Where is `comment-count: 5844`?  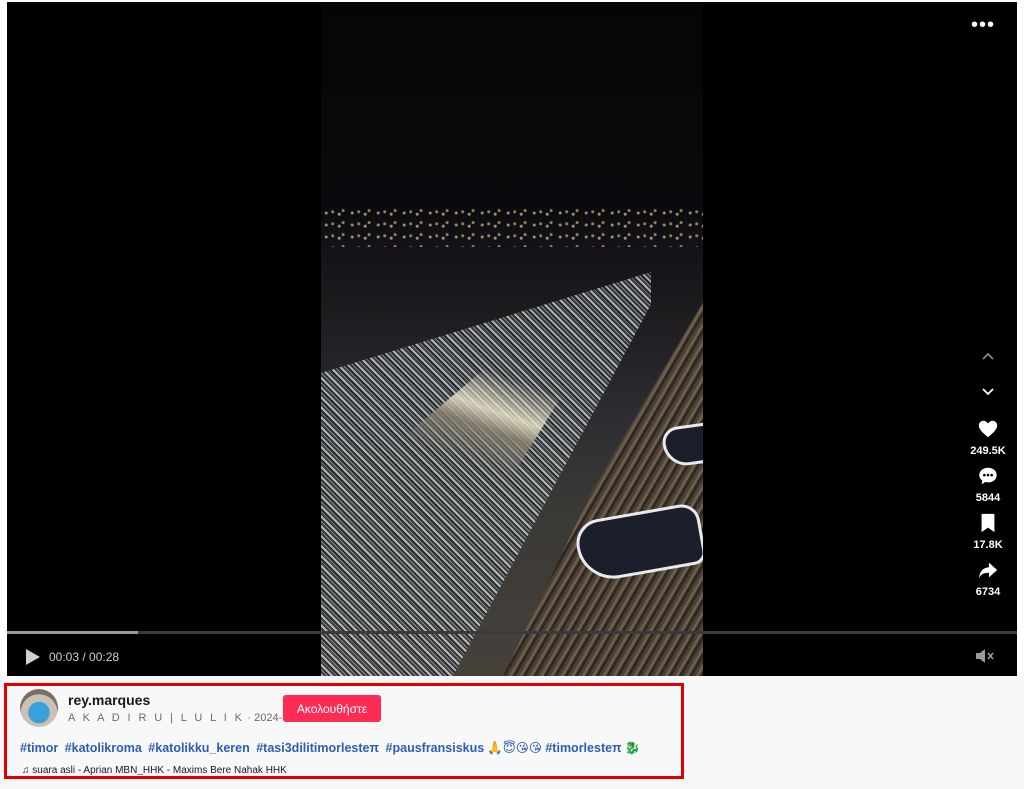
comment-count: 5844 is located at coordinates (988, 498).